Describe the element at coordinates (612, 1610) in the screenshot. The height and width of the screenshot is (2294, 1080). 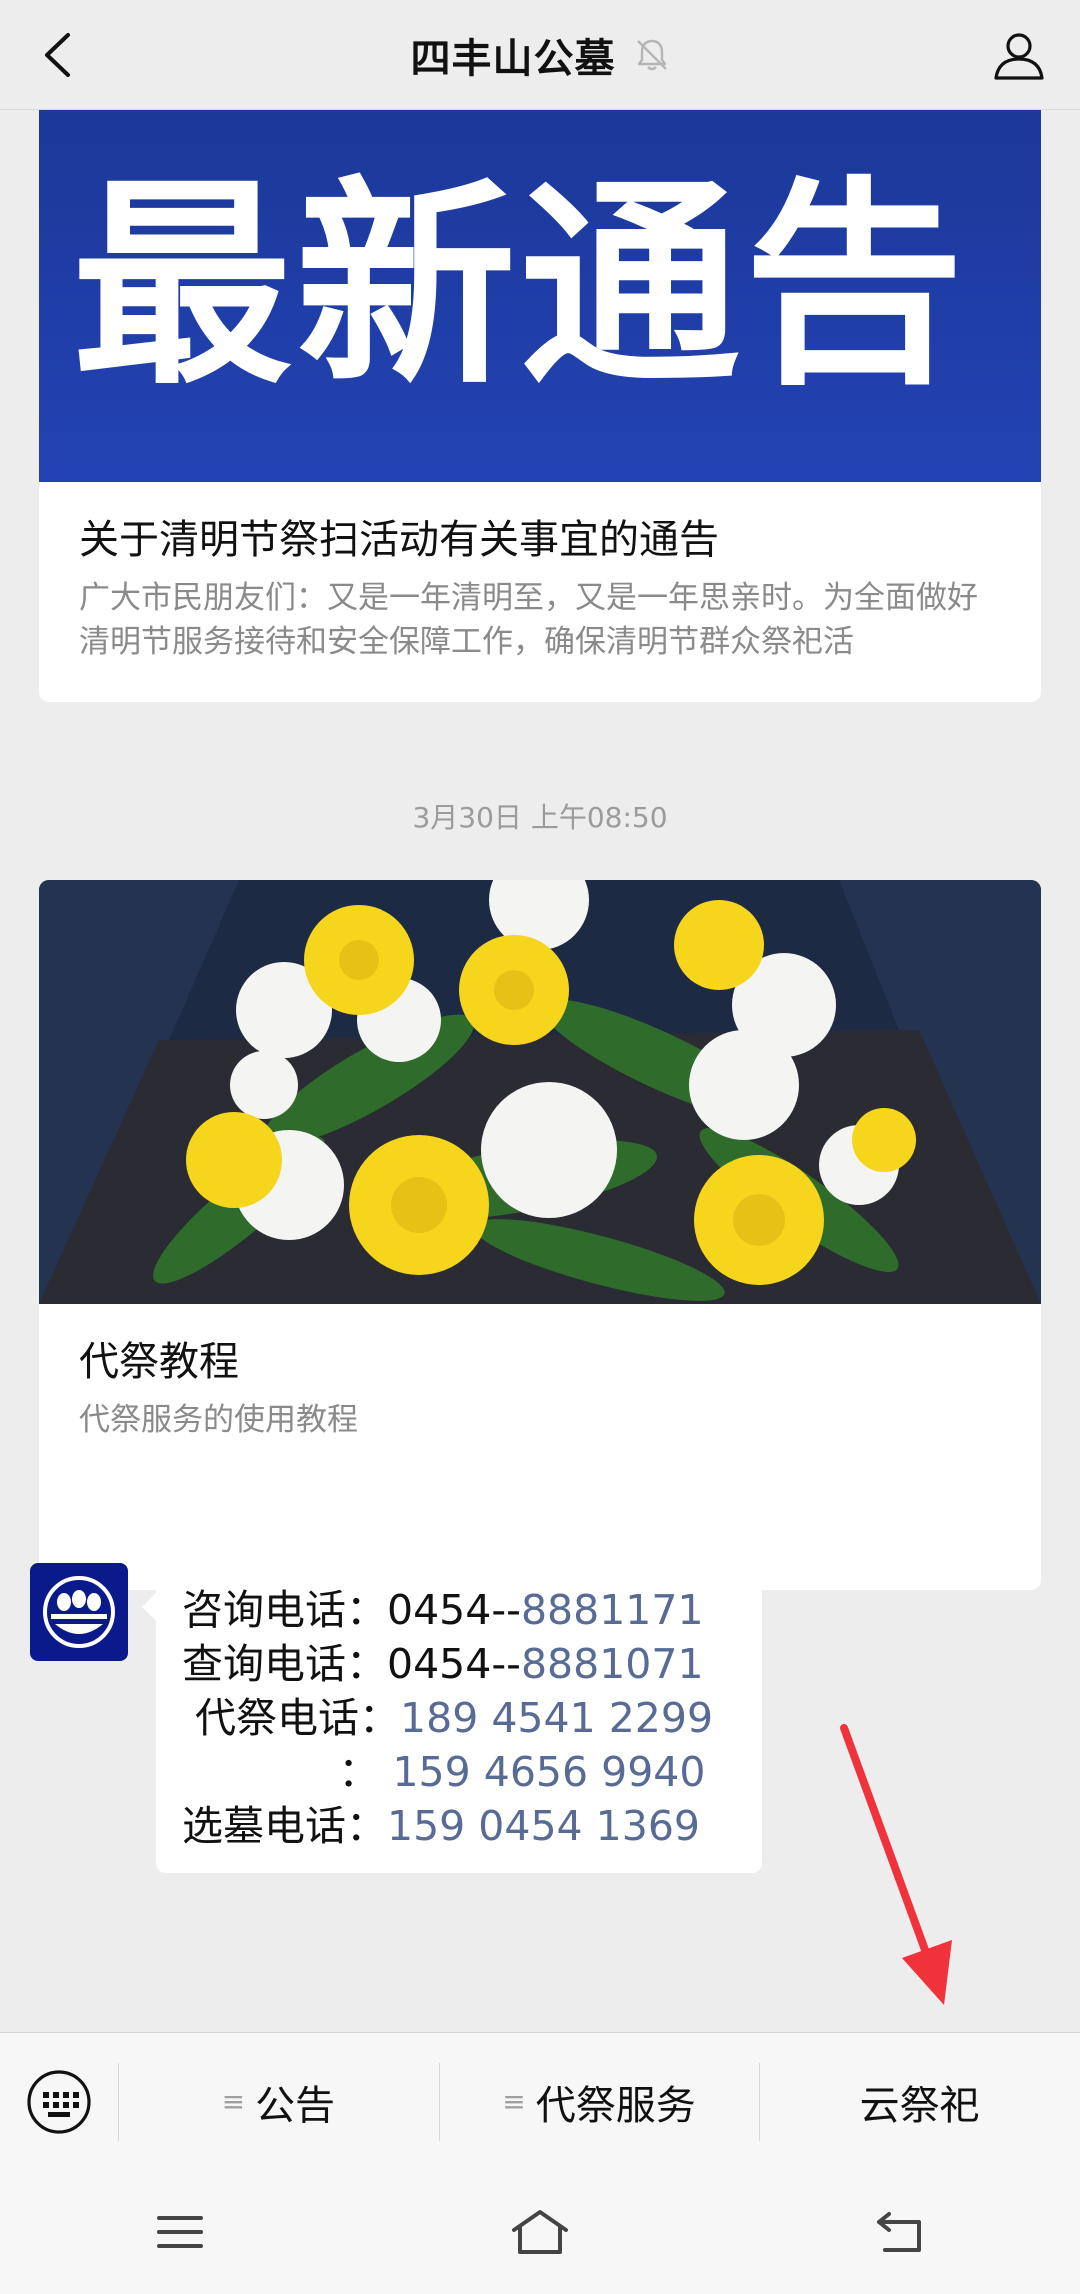
I see `phone-number-link: 8881171` at that location.